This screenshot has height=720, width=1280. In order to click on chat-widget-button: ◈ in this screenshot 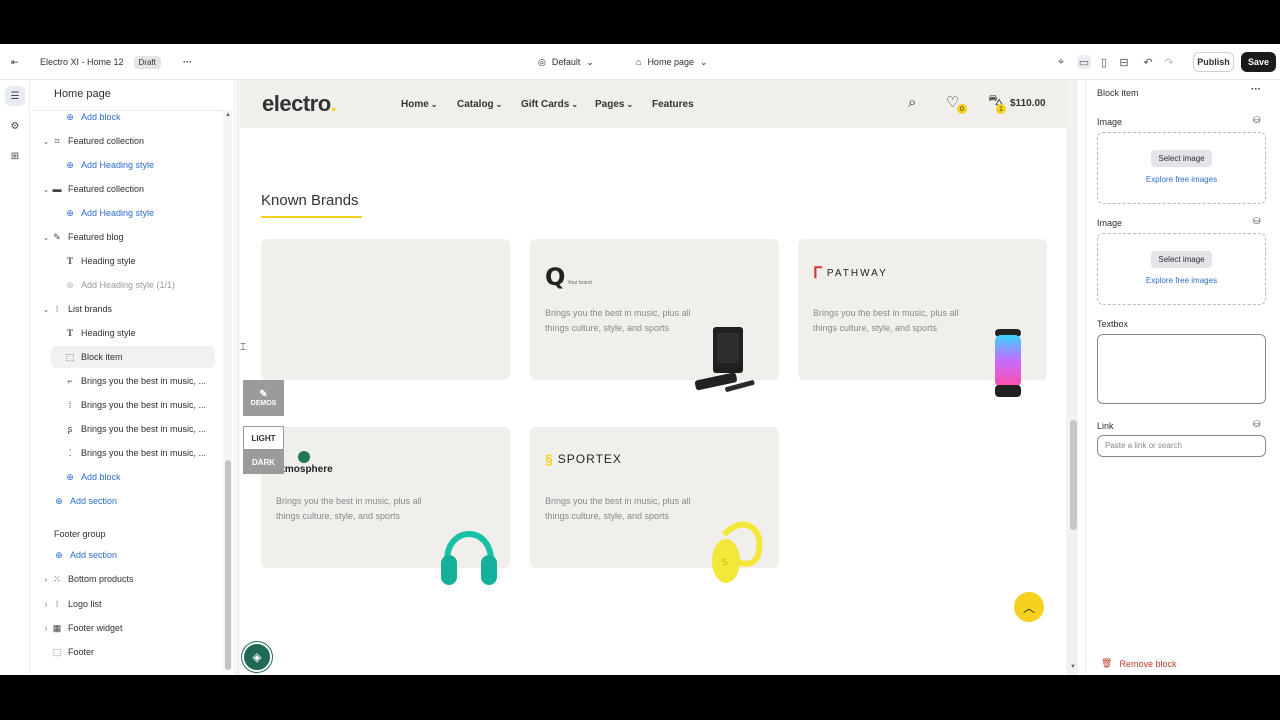, I will do `click(257, 657)`.